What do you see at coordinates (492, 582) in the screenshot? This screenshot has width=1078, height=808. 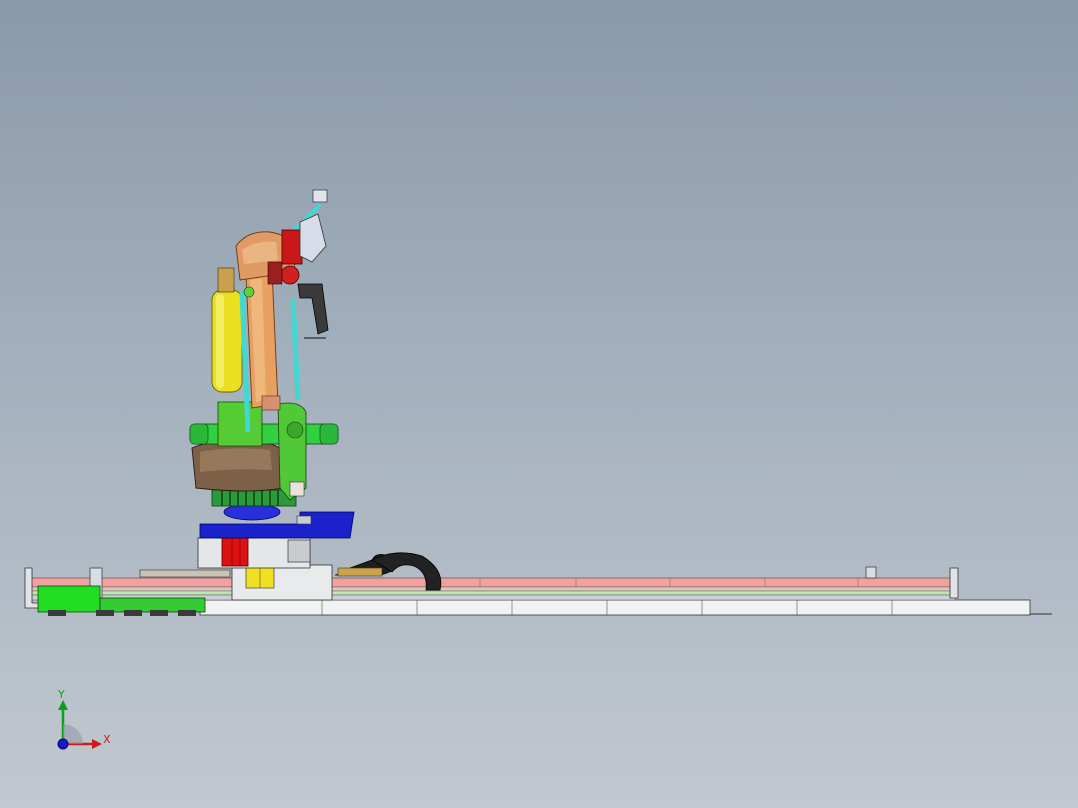 I see `track-rail-top` at bounding box center [492, 582].